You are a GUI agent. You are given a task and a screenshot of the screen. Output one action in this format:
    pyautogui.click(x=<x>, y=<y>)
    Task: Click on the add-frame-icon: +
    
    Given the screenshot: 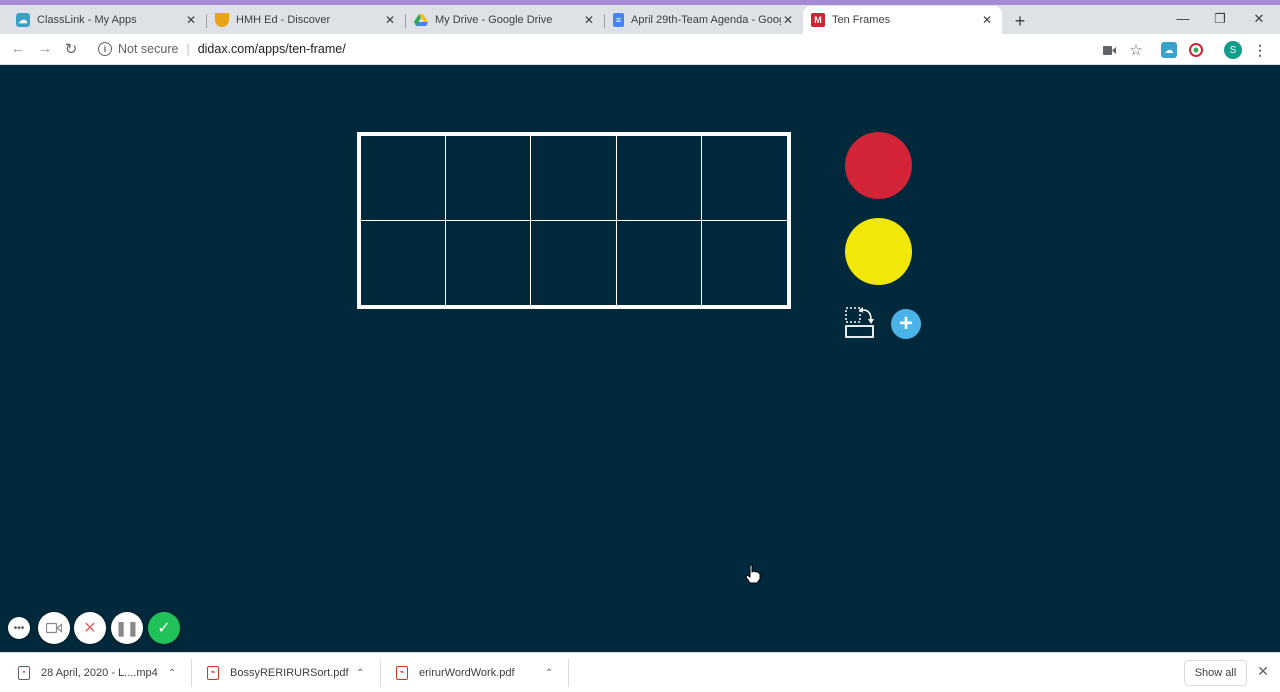 What is the action you would take?
    pyautogui.click(x=906, y=324)
    